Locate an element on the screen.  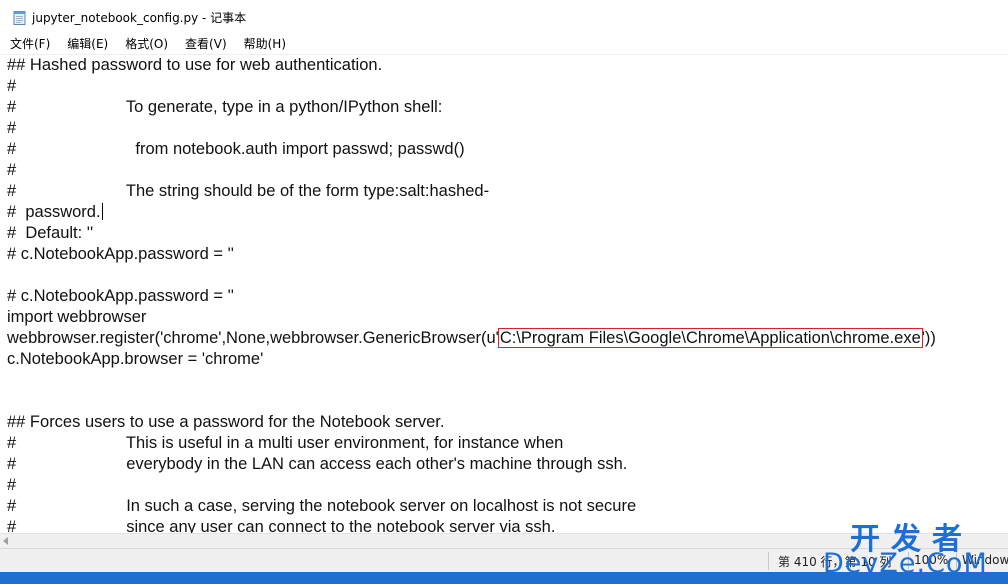
notepad-icon is located at coordinates (19, 17).